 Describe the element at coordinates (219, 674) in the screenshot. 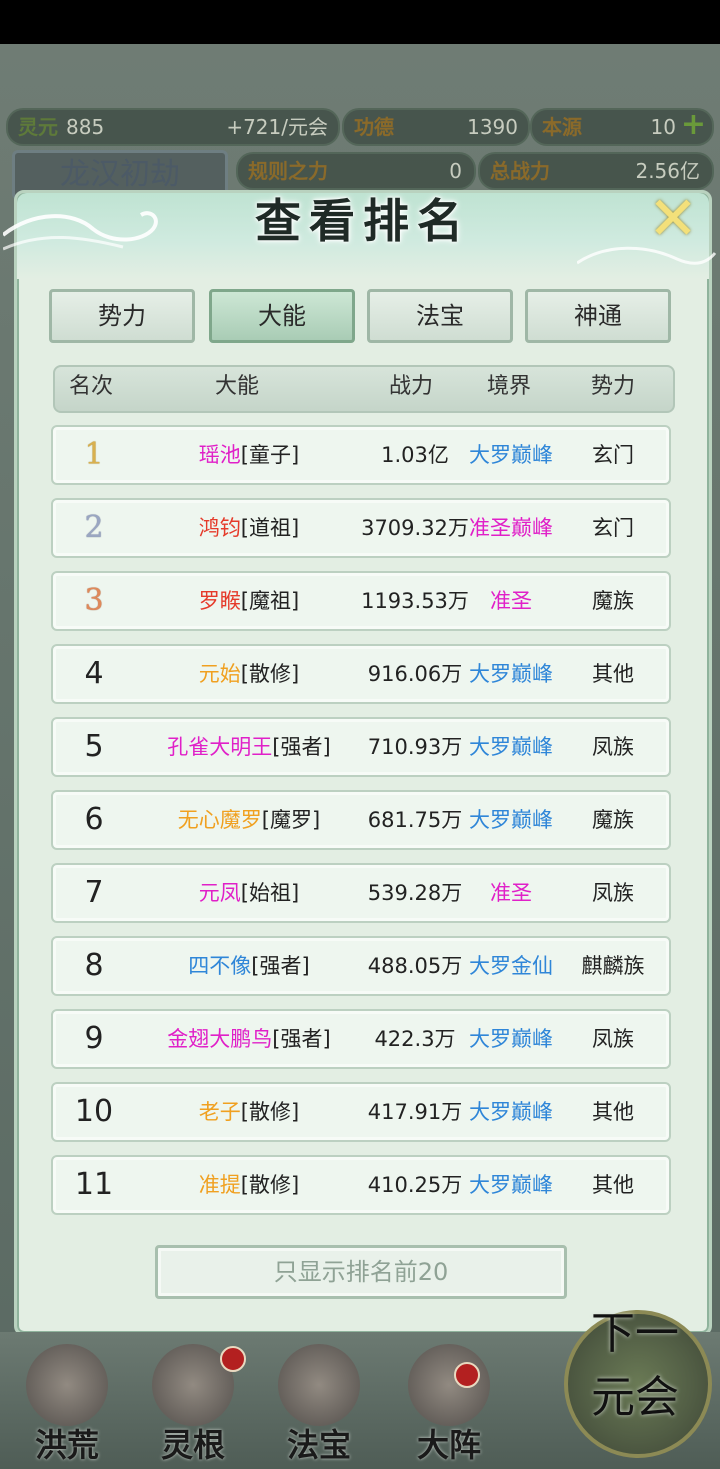

I see `character-name: 元始` at that location.